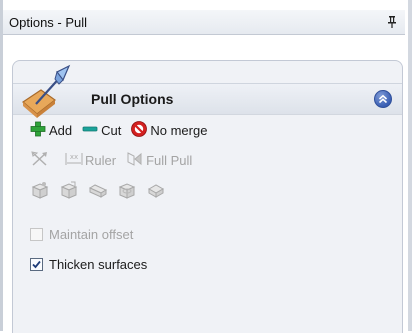 The width and height of the screenshot is (412, 333). Describe the element at coordinates (169, 160) in the screenshot. I see `full-pull-label: Full Pull` at that location.